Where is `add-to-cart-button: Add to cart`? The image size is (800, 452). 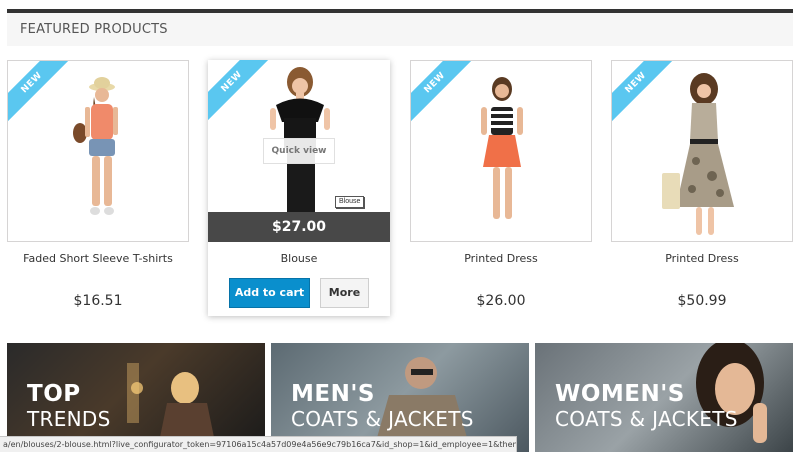
add-to-cart-button: Add to cart is located at coordinates (269, 293).